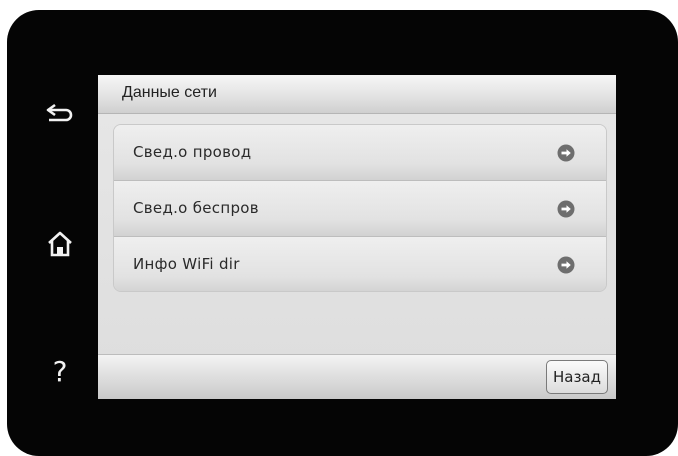  I want to click on page-title: Данные сети, so click(169, 92).